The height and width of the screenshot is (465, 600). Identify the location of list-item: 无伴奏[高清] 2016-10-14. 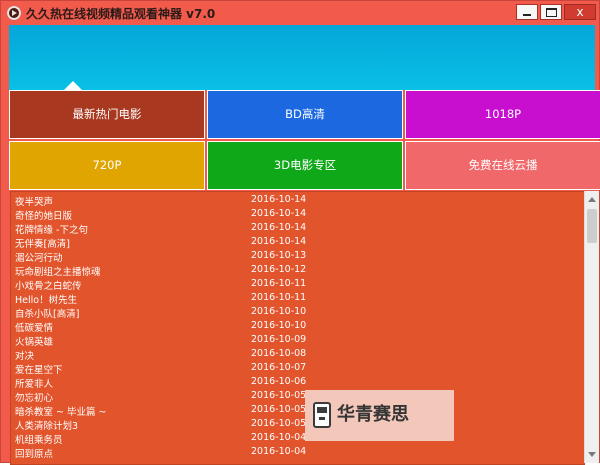
(297, 243).